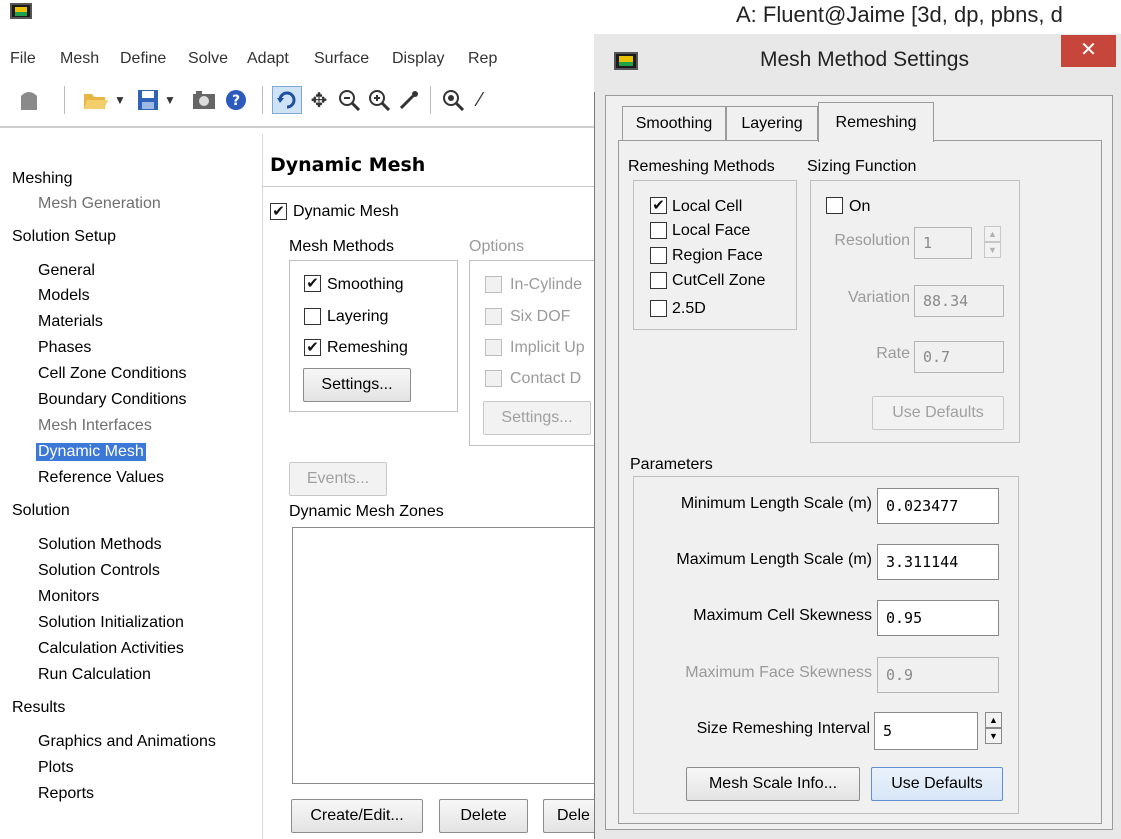  I want to click on dialog-title: Mesh Method Settings, so click(864, 59).